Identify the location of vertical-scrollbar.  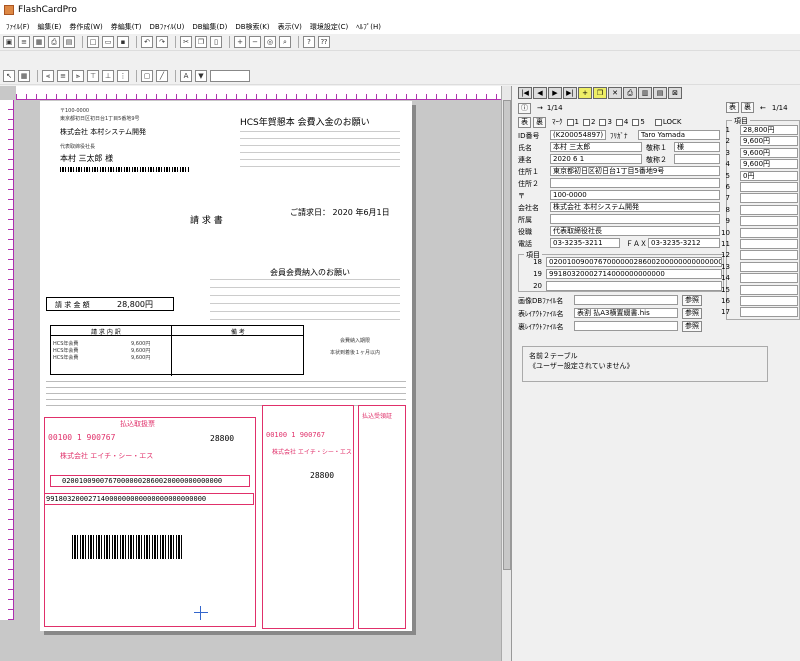
(506, 373).